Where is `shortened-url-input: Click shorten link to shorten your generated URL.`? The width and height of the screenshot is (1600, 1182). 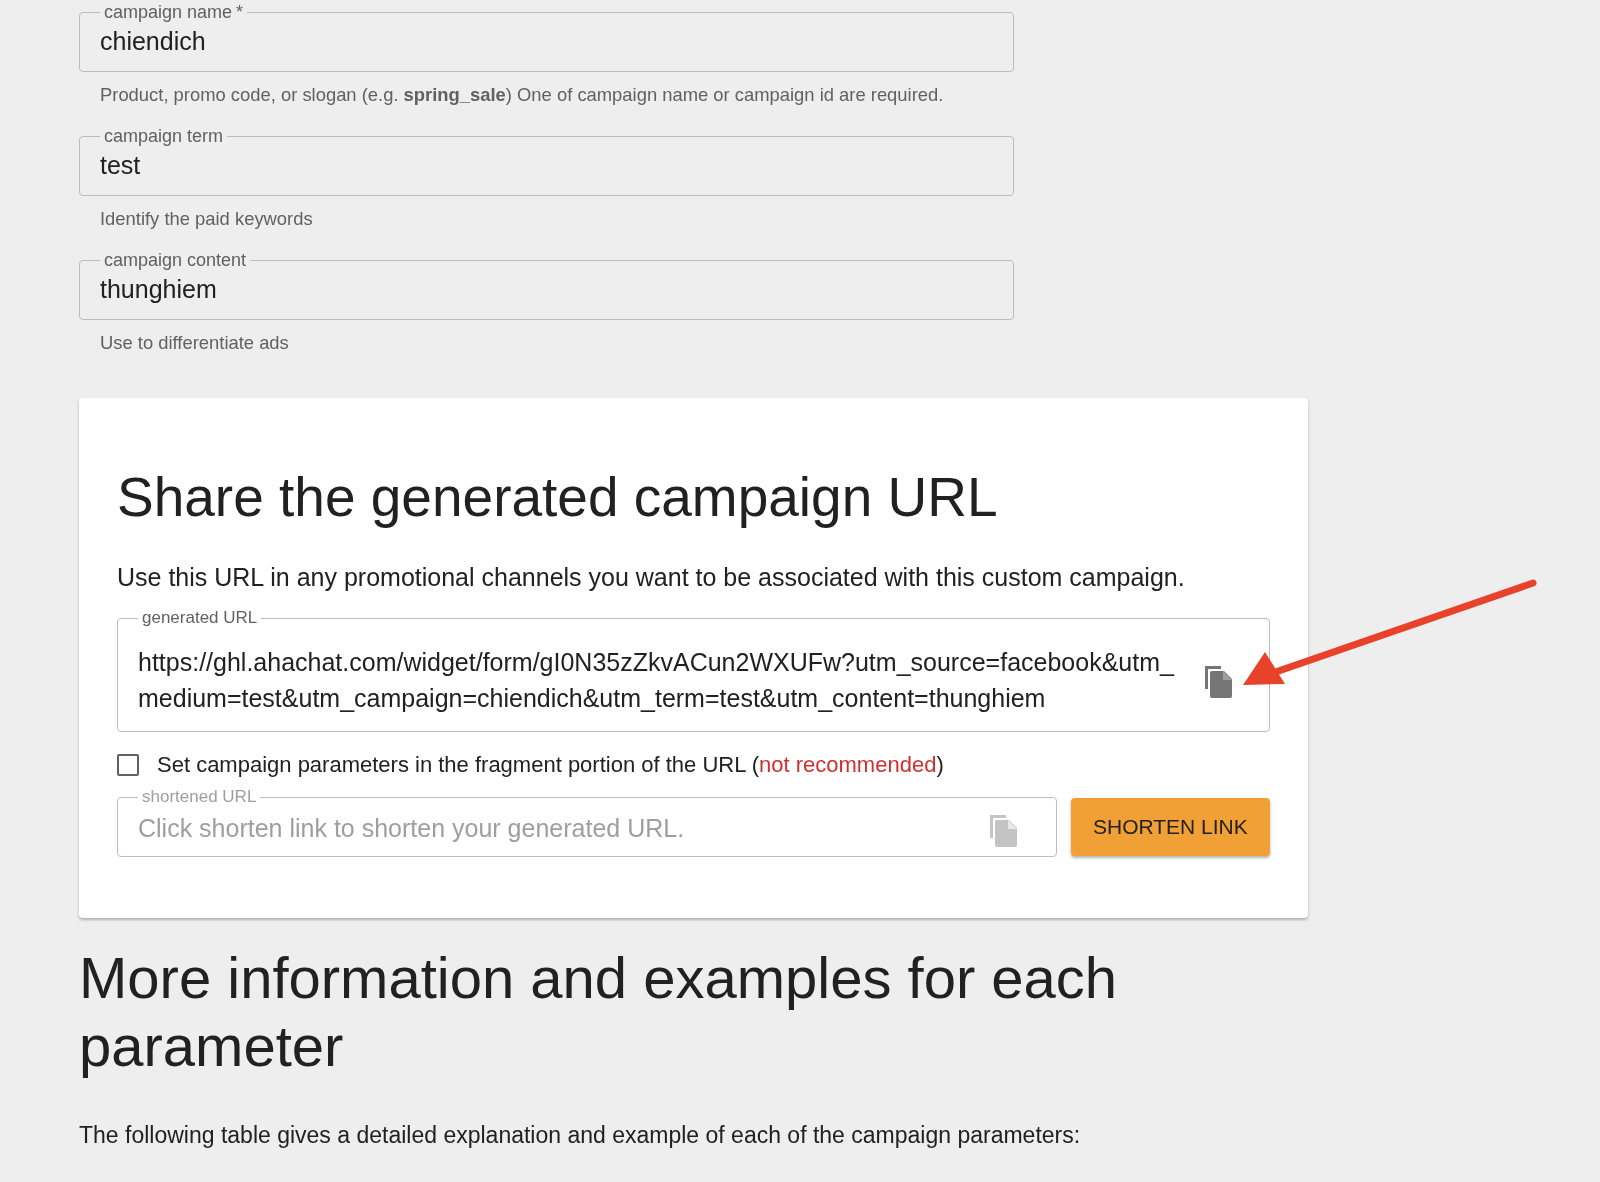 shortened-url-input: Click shorten link to shorten your generated URL. is located at coordinates (563, 828).